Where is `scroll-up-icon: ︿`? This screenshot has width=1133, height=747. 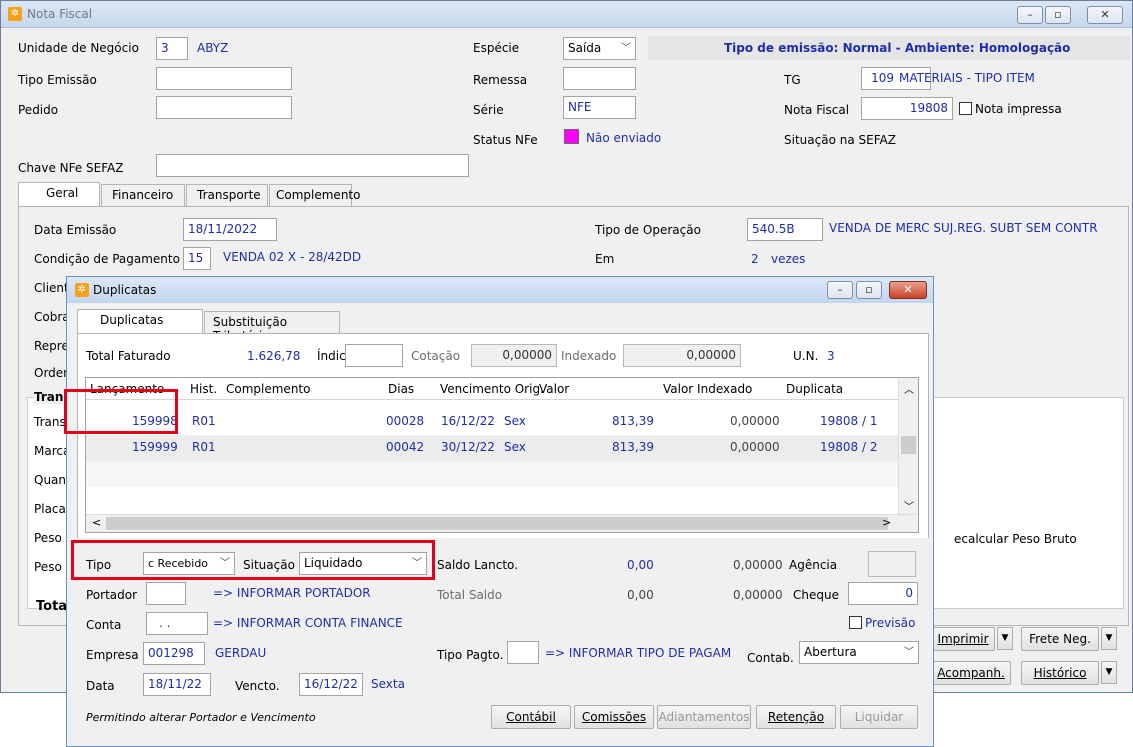 scroll-up-icon: ︿ is located at coordinates (909, 388).